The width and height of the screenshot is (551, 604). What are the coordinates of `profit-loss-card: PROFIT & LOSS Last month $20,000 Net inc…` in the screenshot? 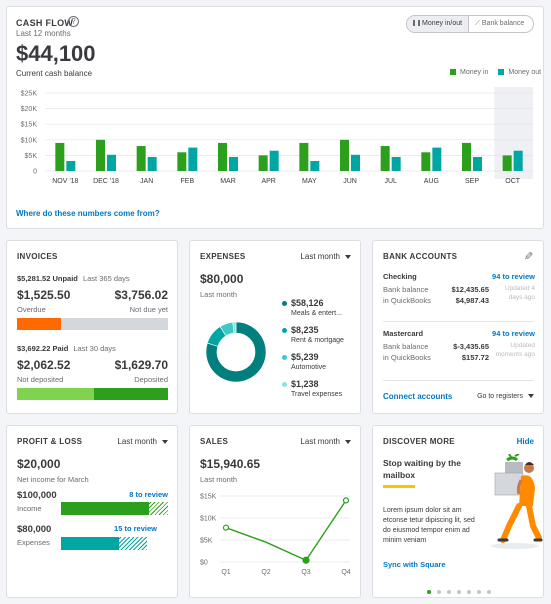 It's located at (92, 511).